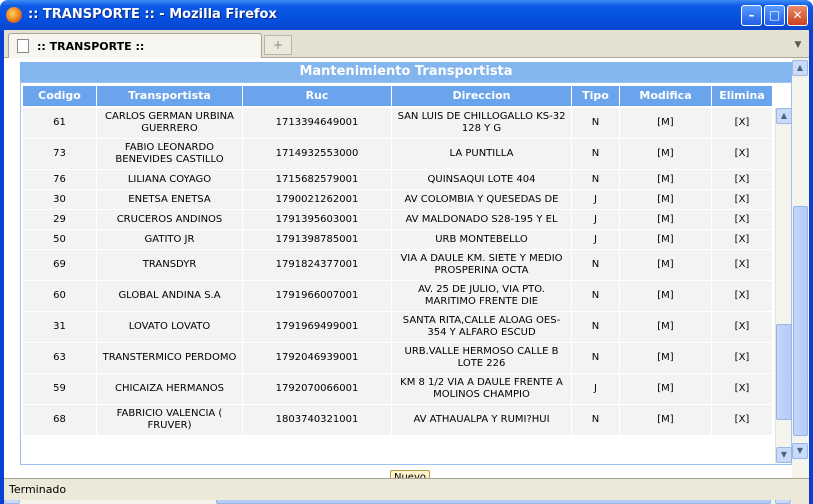 This screenshot has height=504, width=813. What do you see at coordinates (317, 265) in the screenshot?
I see `cell-ruc: 1791824377001` at bounding box center [317, 265].